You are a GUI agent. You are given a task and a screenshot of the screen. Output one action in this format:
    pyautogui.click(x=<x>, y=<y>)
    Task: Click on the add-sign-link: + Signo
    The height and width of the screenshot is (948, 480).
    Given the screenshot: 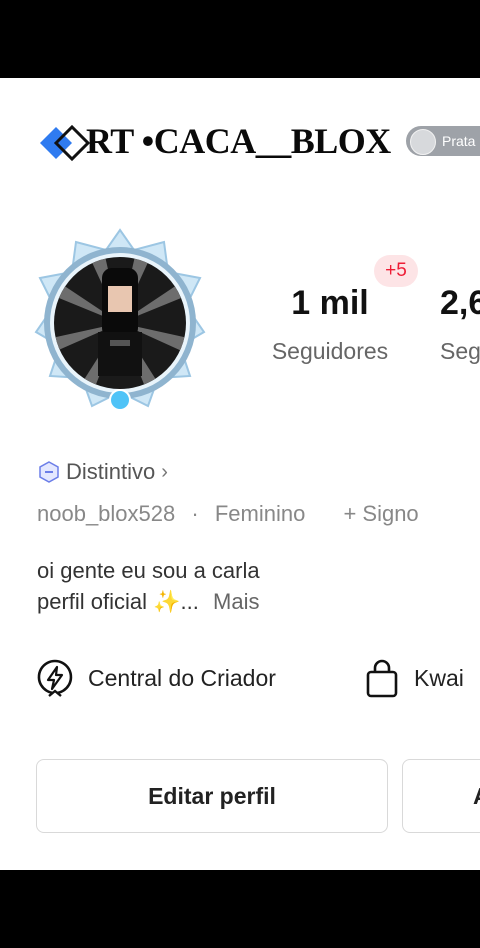 What is the action you would take?
    pyautogui.click(x=380, y=514)
    